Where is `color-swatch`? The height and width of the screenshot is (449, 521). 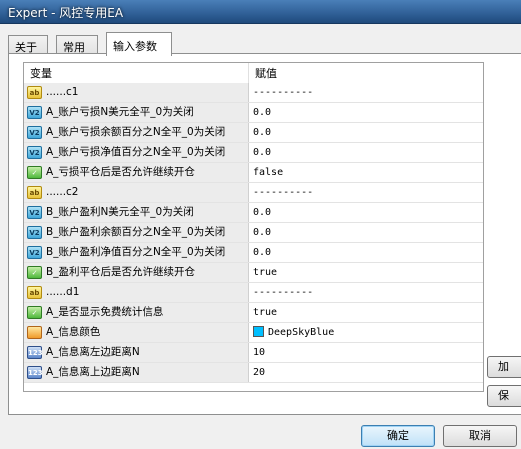
color-swatch is located at coordinates (258, 331).